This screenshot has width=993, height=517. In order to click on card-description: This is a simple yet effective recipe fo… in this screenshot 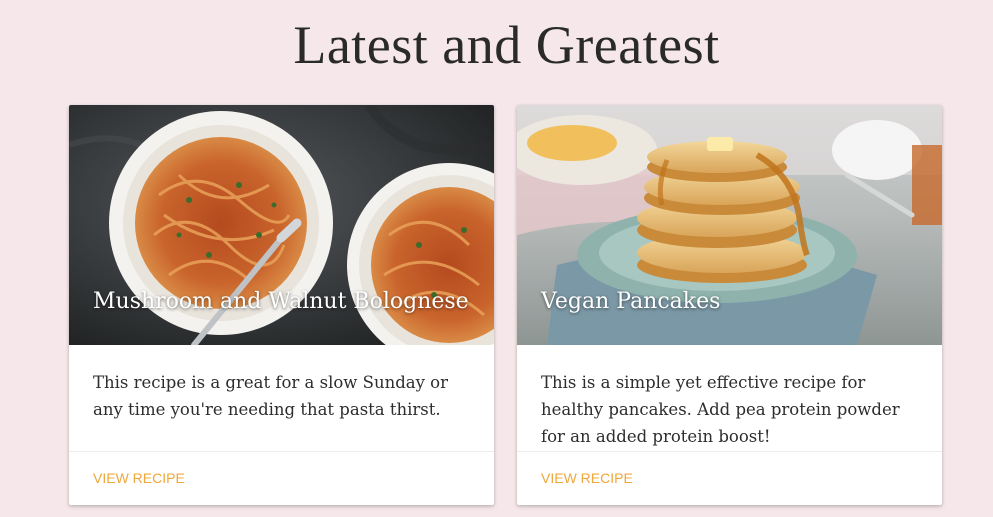, I will do `click(729, 398)`.